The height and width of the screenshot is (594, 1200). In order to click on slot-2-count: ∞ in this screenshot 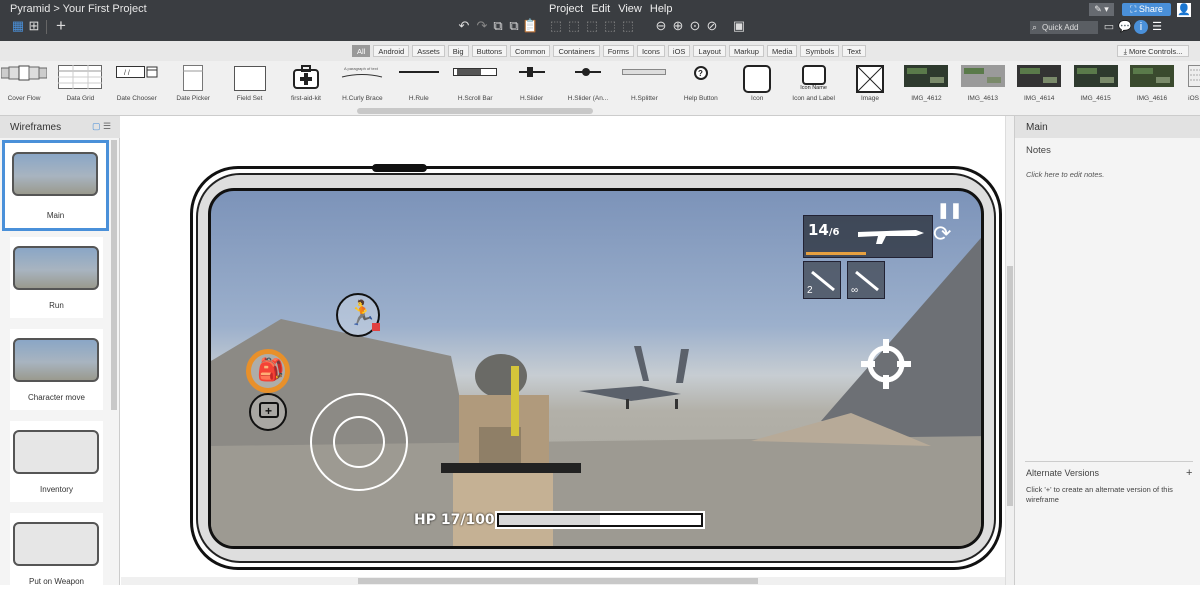, I will do `click(855, 290)`.